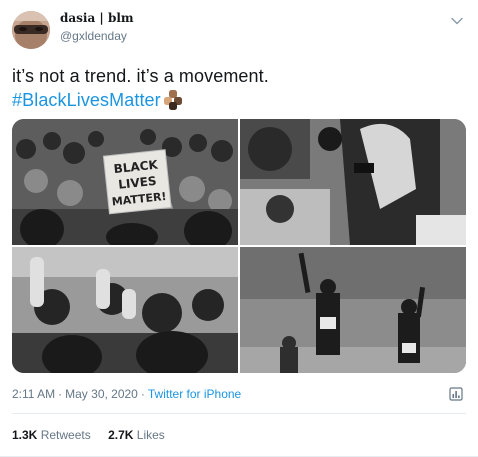 Image resolution: width=478 pixels, height=457 pixels. Describe the element at coordinates (65, 435) in the screenshot. I see `retweets-label: Retweets` at that location.